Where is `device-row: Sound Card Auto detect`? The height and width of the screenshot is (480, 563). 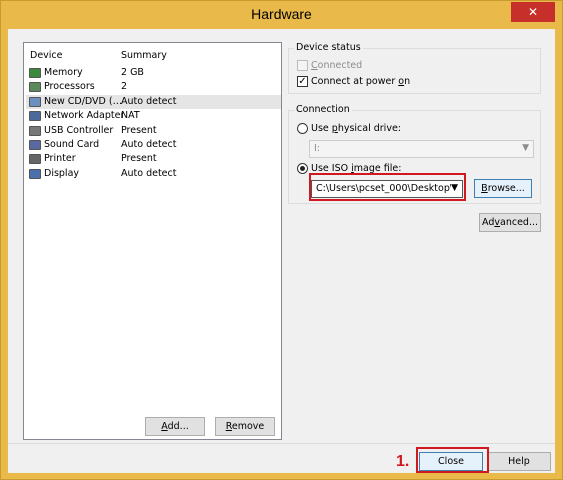
device-row: Sound Card Auto detect is located at coordinates (153, 145).